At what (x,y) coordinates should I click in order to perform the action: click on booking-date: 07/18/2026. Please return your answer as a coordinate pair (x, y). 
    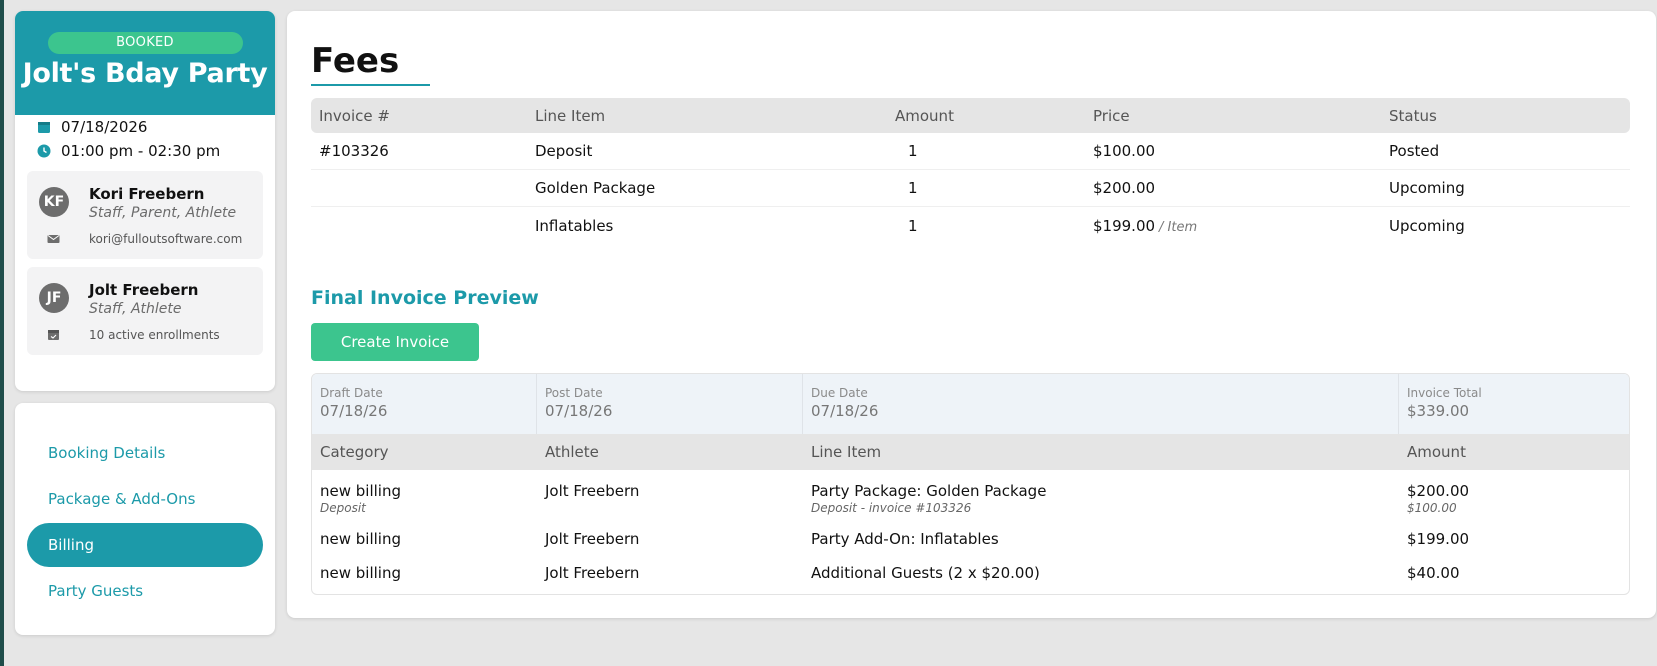
    Looking at the image, I should click on (104, 127).